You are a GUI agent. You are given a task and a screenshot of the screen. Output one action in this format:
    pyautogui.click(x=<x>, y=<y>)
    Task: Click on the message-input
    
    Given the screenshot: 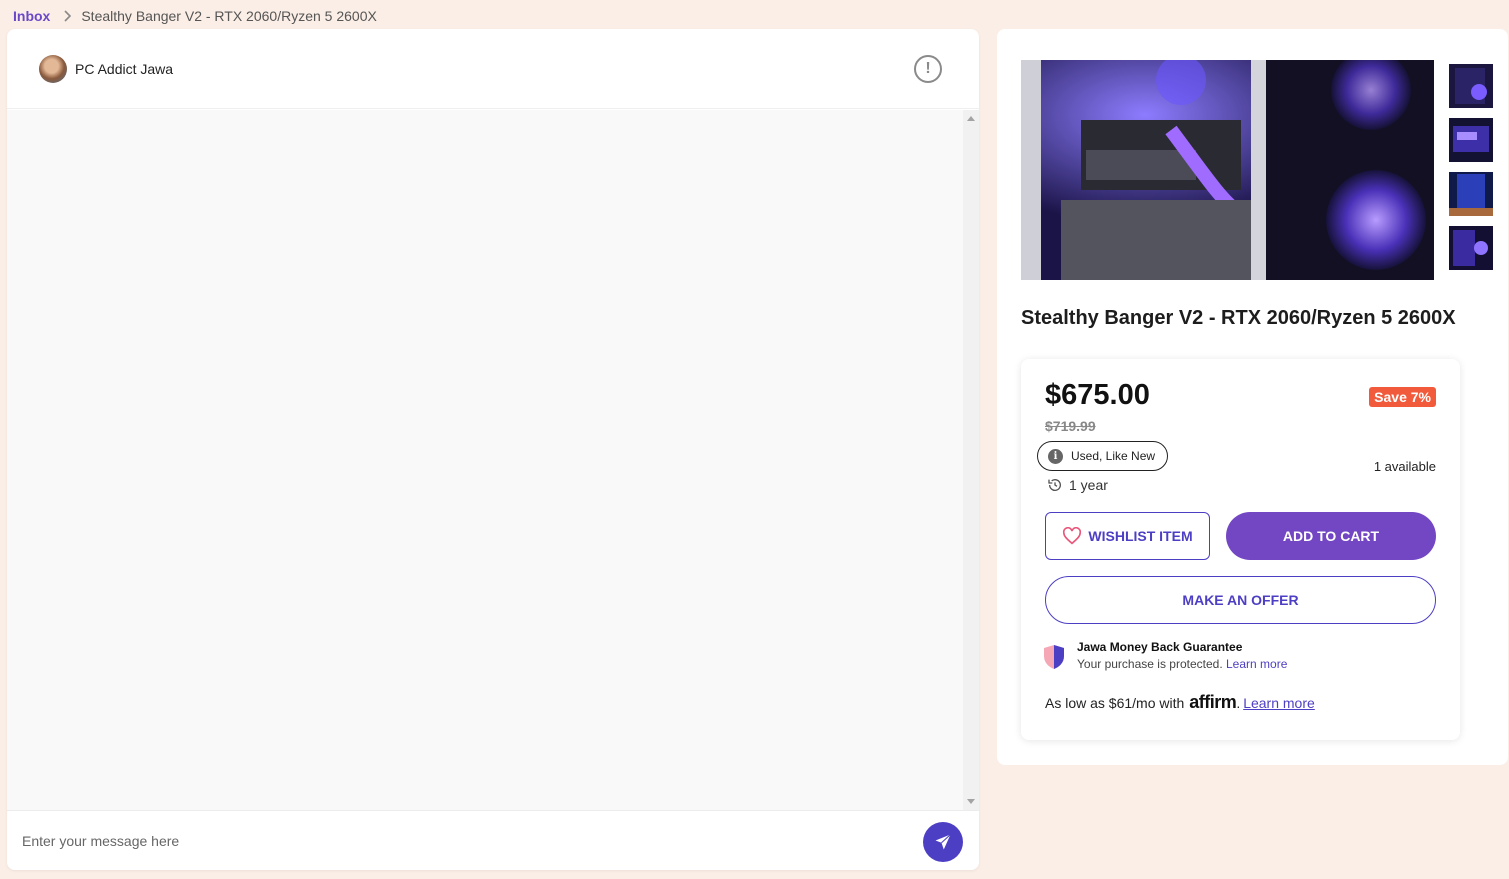 What is the action you would take?
    pyautogui.click(x=462, y=841)
    